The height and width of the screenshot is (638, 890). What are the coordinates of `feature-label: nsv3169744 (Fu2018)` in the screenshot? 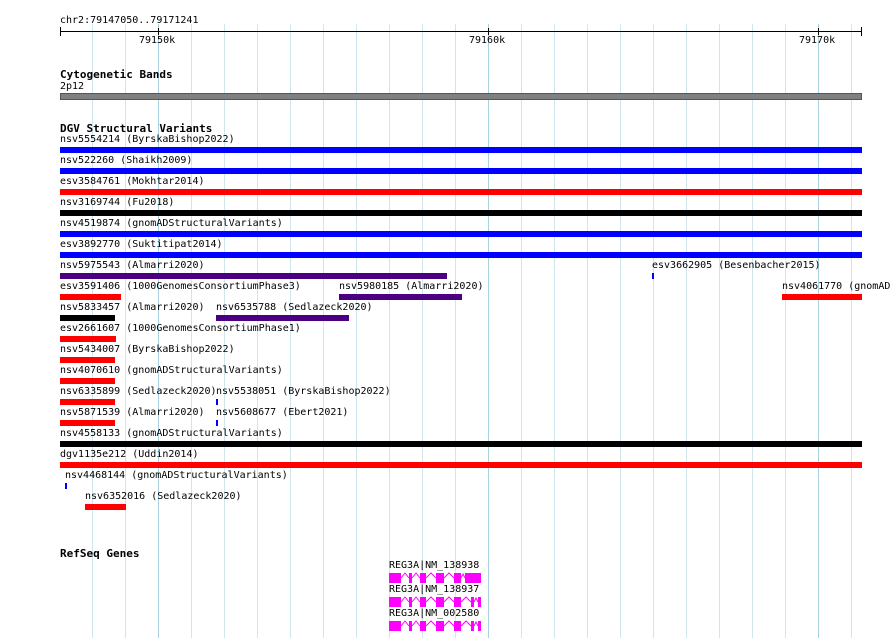 It's located at (117, 203).